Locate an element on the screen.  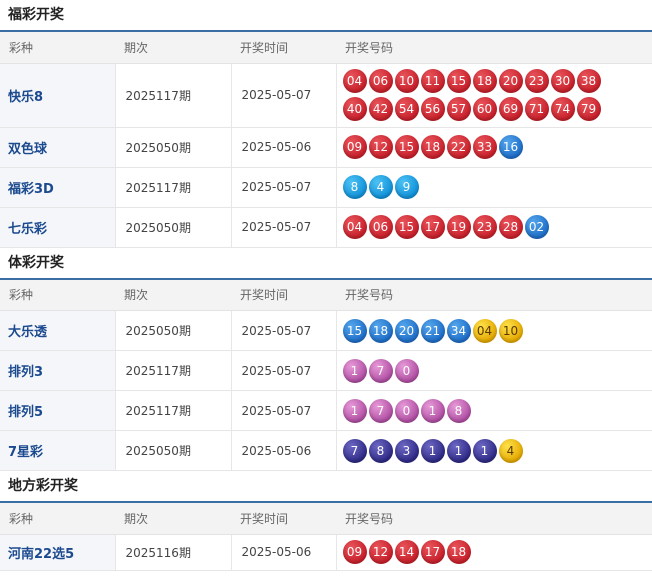
lottery-name-link: 七乐彩 is located at coordinates (58, 227).